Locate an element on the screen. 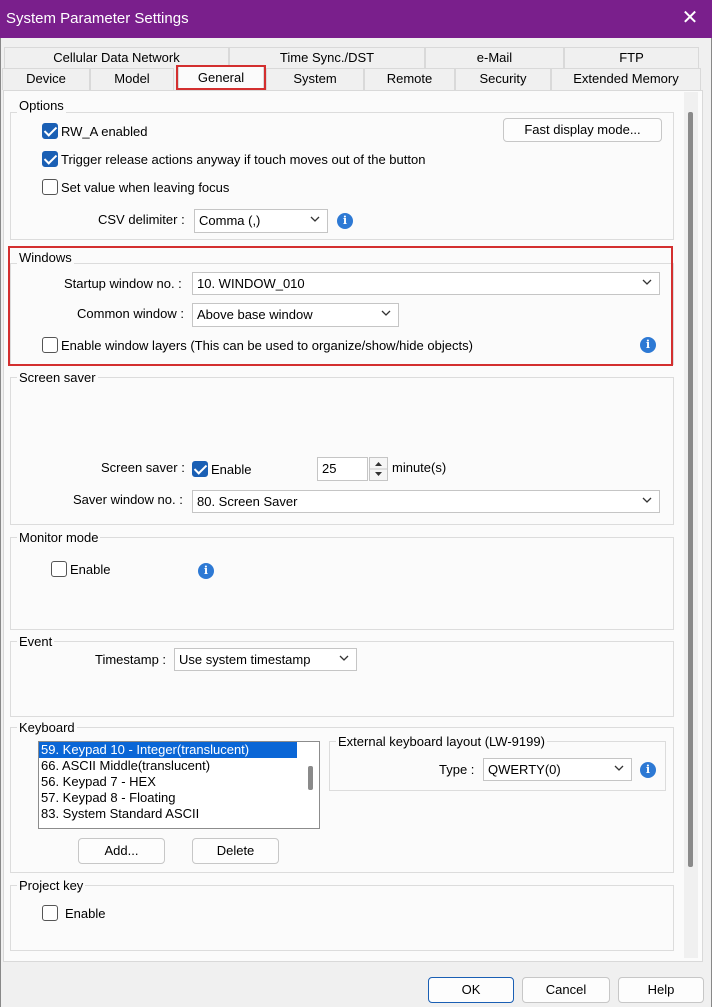  monitor-enable-label: Enable is located at coordinates (90, 569).